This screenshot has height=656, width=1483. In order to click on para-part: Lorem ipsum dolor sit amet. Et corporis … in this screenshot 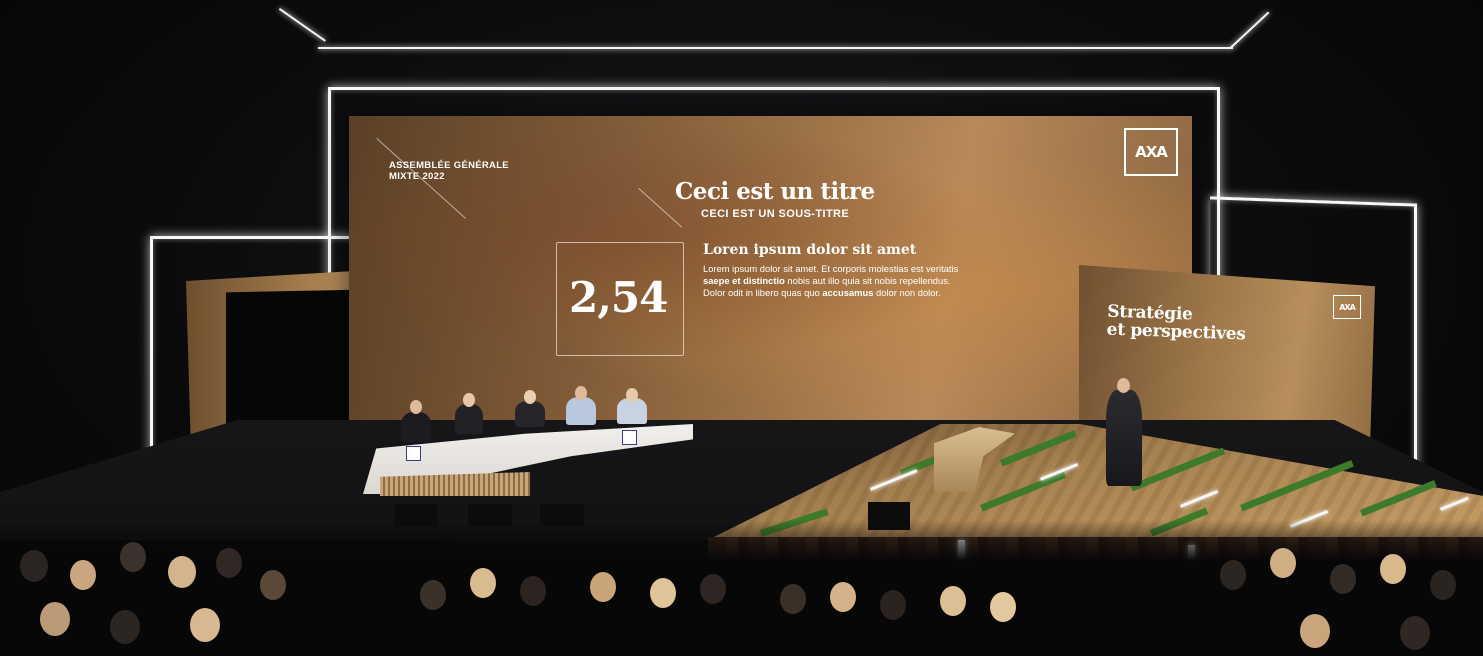, I will do `click(831, 268)`.